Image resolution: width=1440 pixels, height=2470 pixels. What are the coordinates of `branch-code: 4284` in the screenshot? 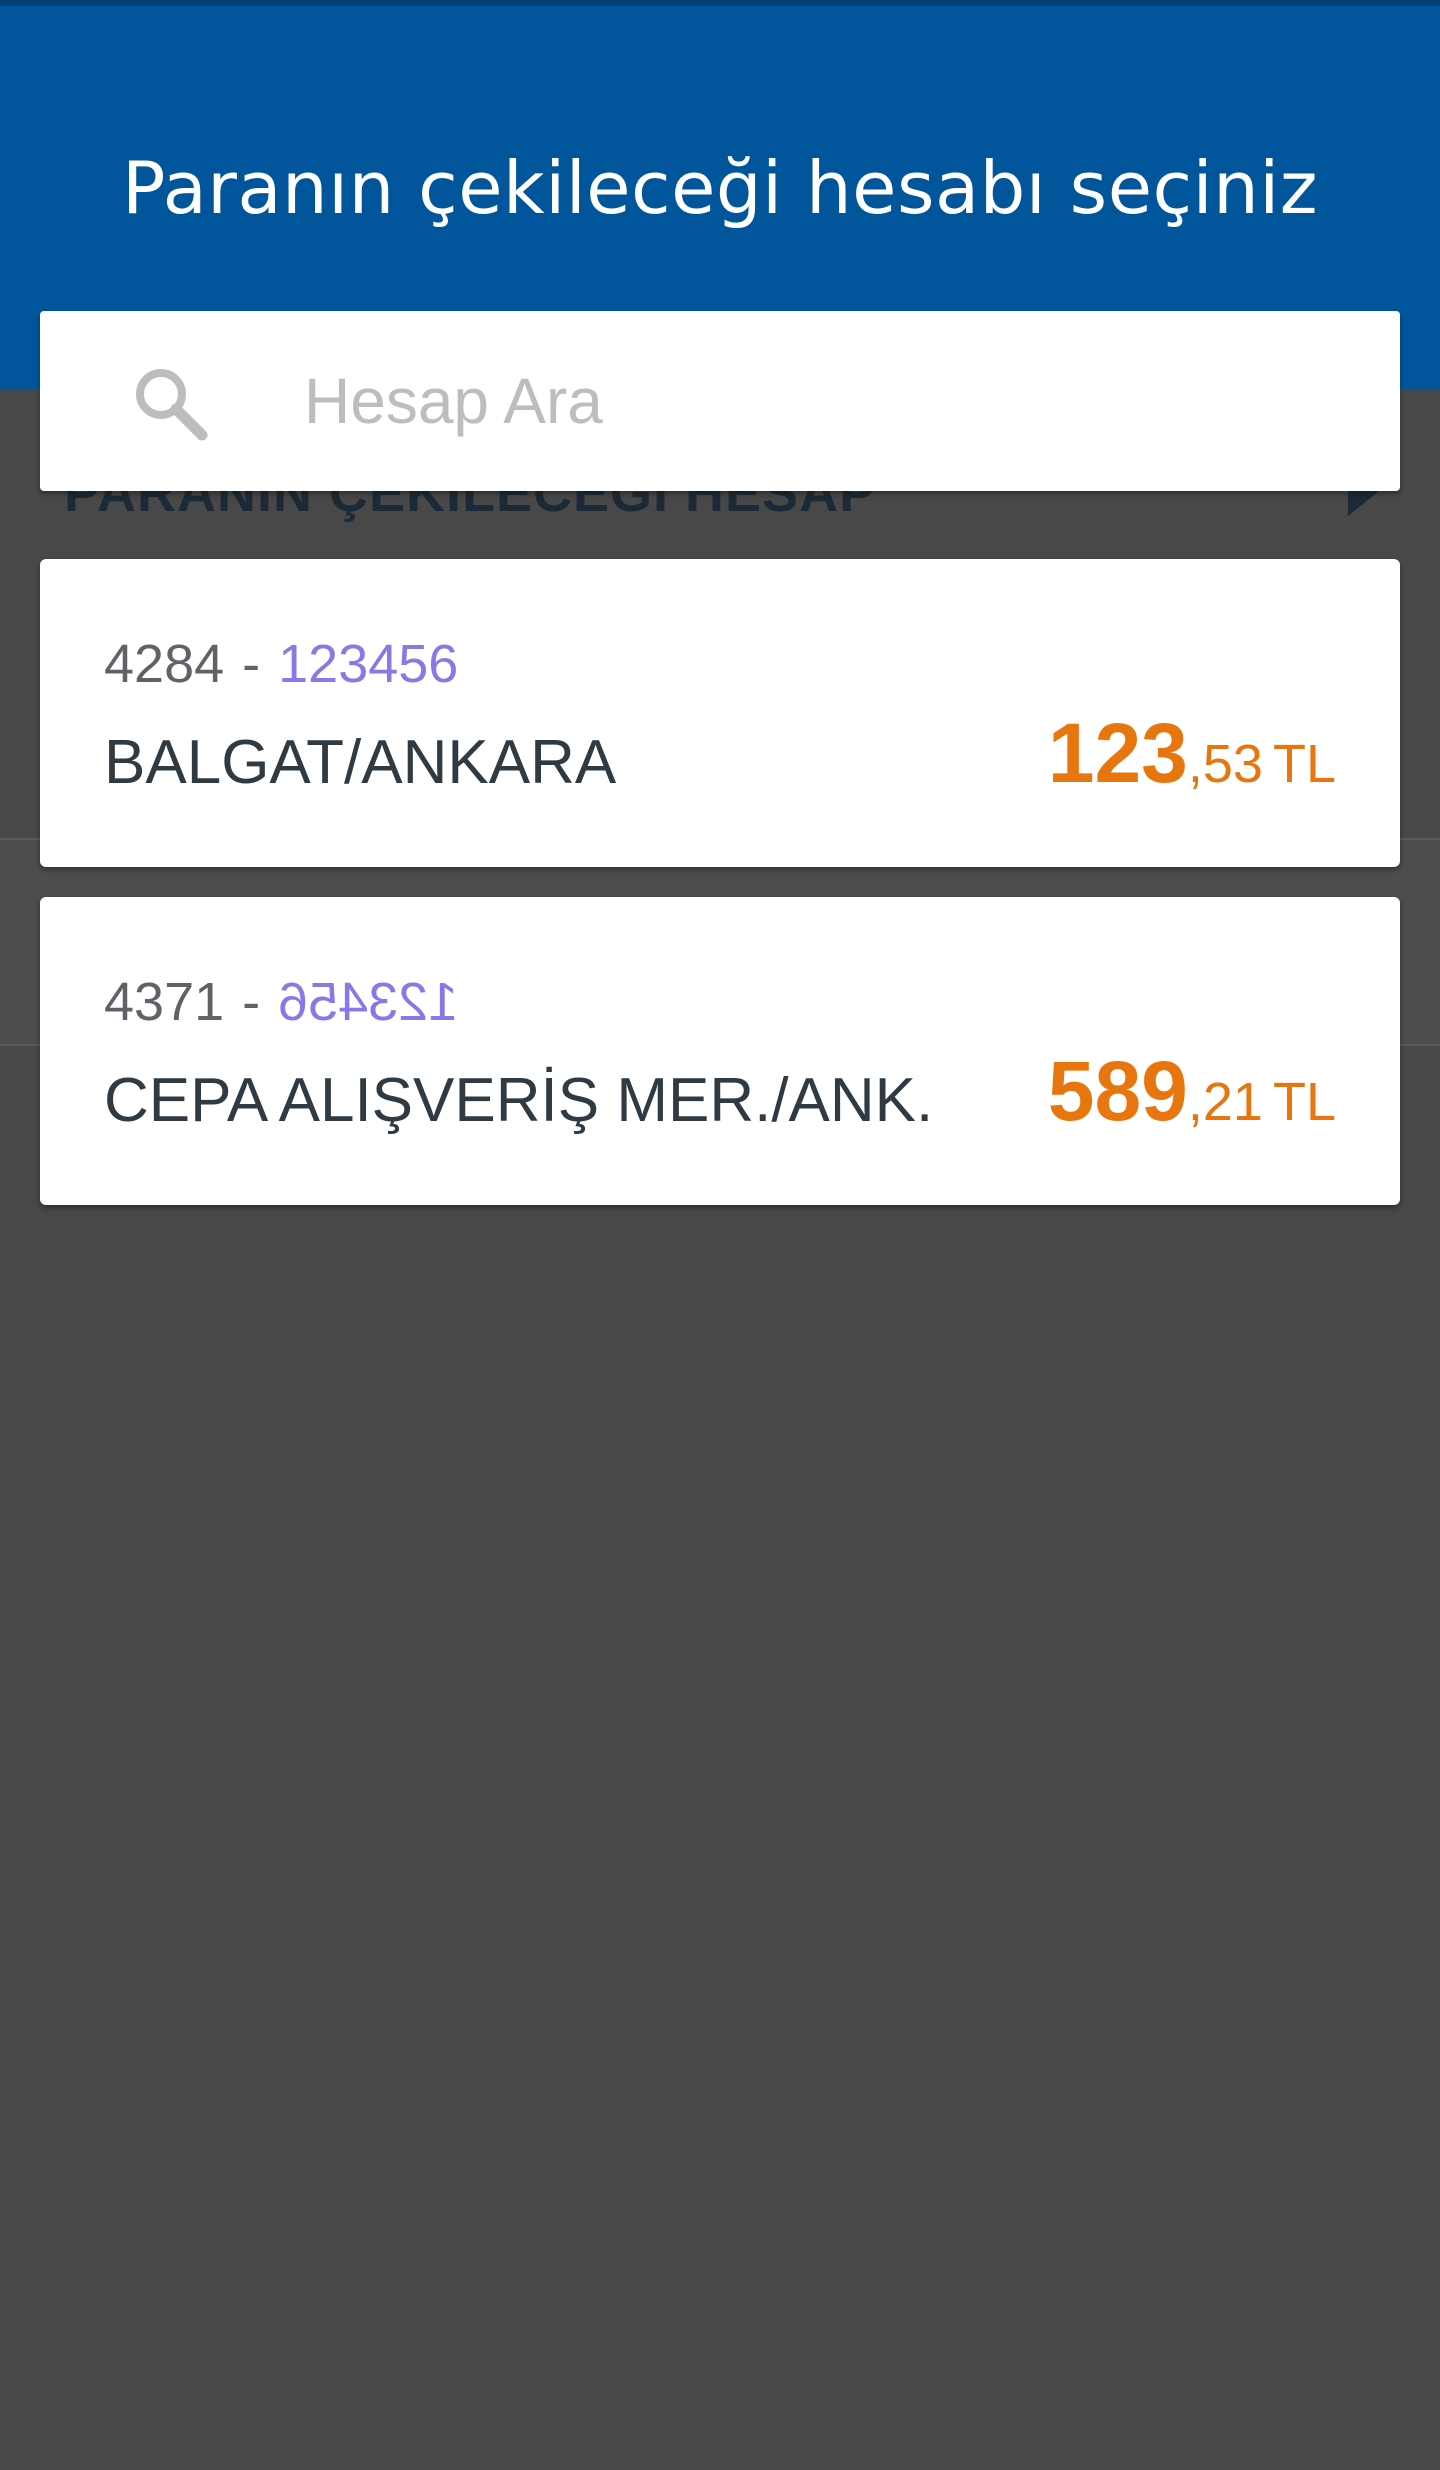 It's located at (164, 664).